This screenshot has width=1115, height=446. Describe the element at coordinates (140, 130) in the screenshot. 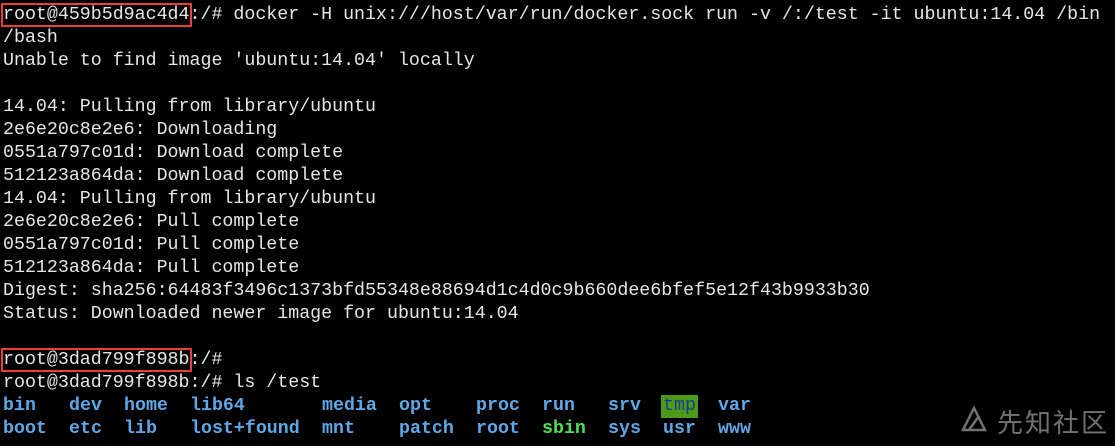

I see `terminal-line-text: 2e6e20c8e2e6: Downloading` at that location.